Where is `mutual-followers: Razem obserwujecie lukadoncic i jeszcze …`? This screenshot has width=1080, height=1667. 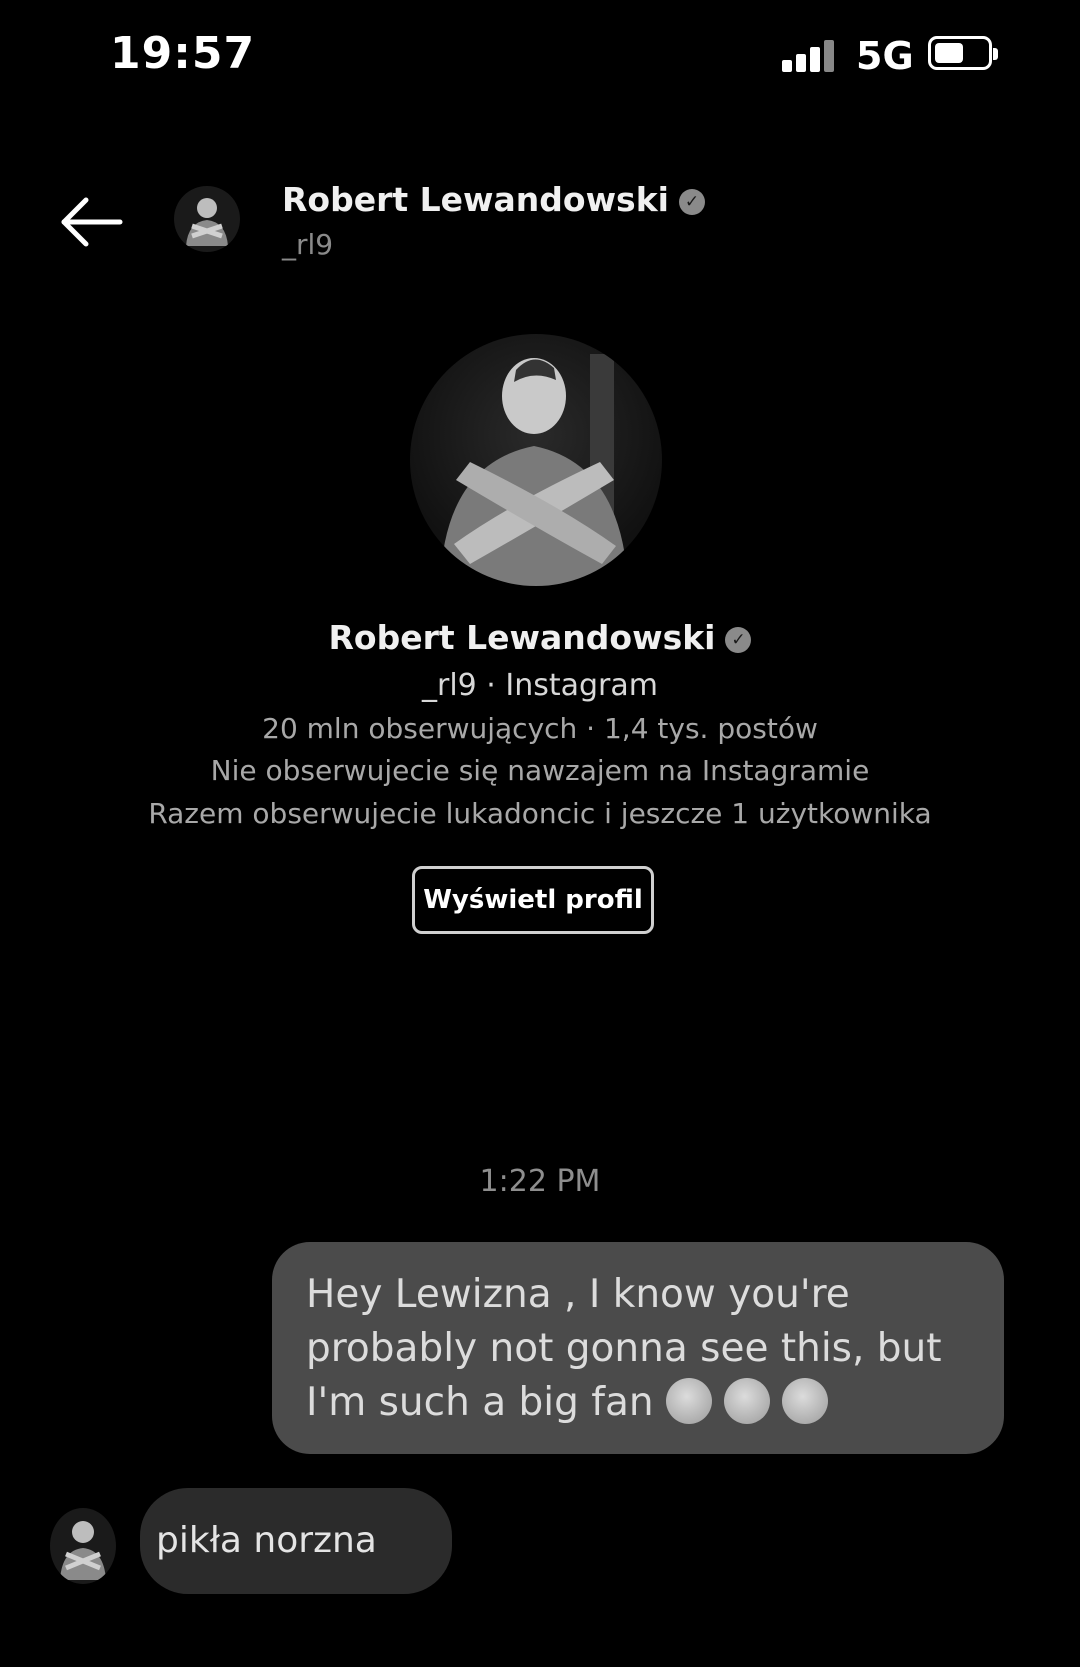
mutual-followers: Razem obserwujecie lukadoncic i jeszcze … is located at coordinates (540, 813).